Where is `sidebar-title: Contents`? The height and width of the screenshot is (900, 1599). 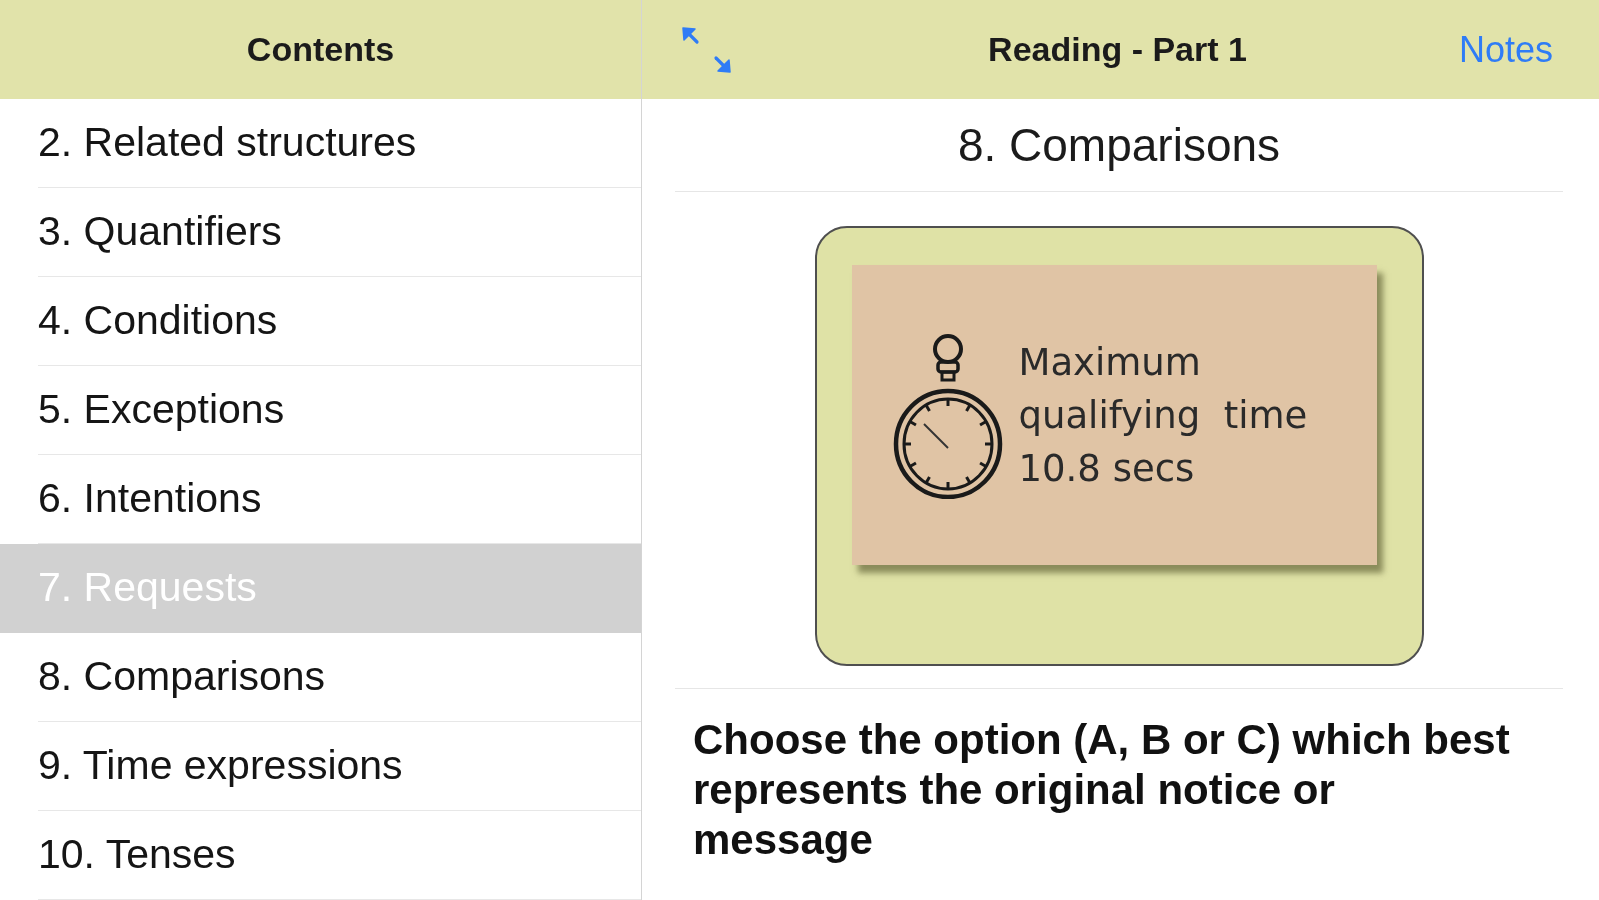 sidebar-title: Contents is located at coordinates (320, 49).